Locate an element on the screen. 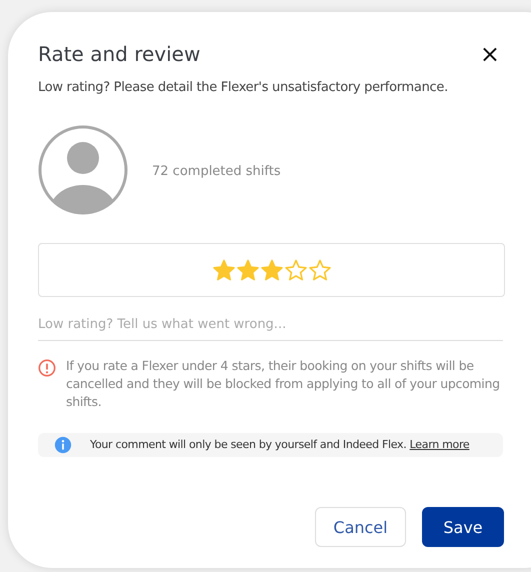 The height and width of the screenshot is (572, 531). cancel-button: Cancel is located at coordinates (360, 527).